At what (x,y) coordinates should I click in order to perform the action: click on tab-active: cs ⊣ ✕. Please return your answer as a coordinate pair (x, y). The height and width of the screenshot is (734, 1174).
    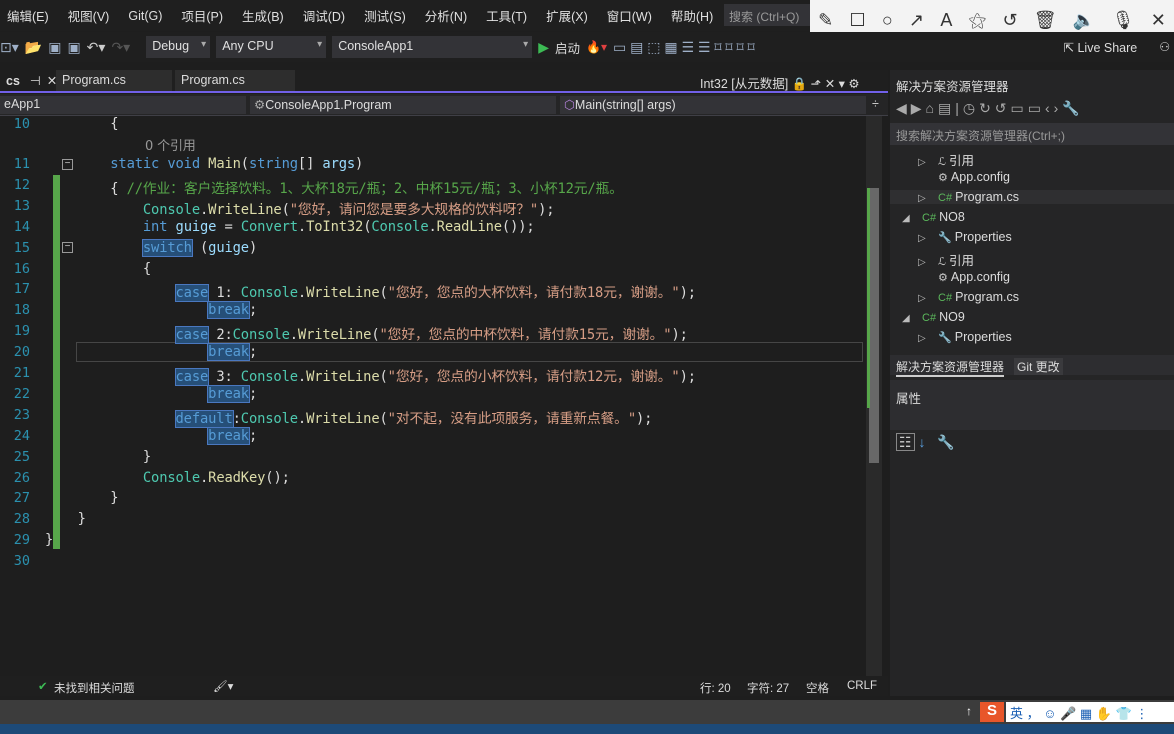
    Looking at the image, I should click on (28, 80).